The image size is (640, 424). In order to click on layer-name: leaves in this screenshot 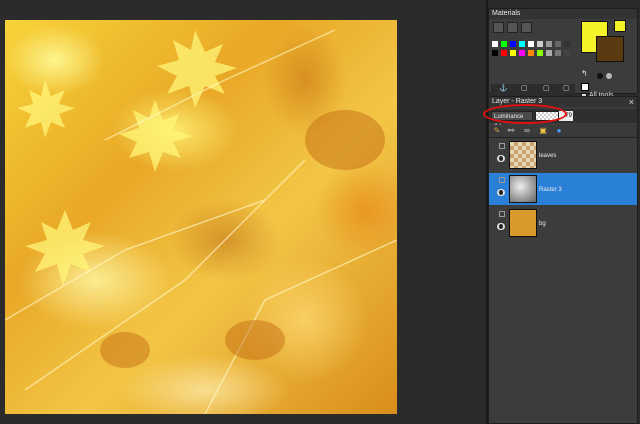, I will do `click(548, 156)`.